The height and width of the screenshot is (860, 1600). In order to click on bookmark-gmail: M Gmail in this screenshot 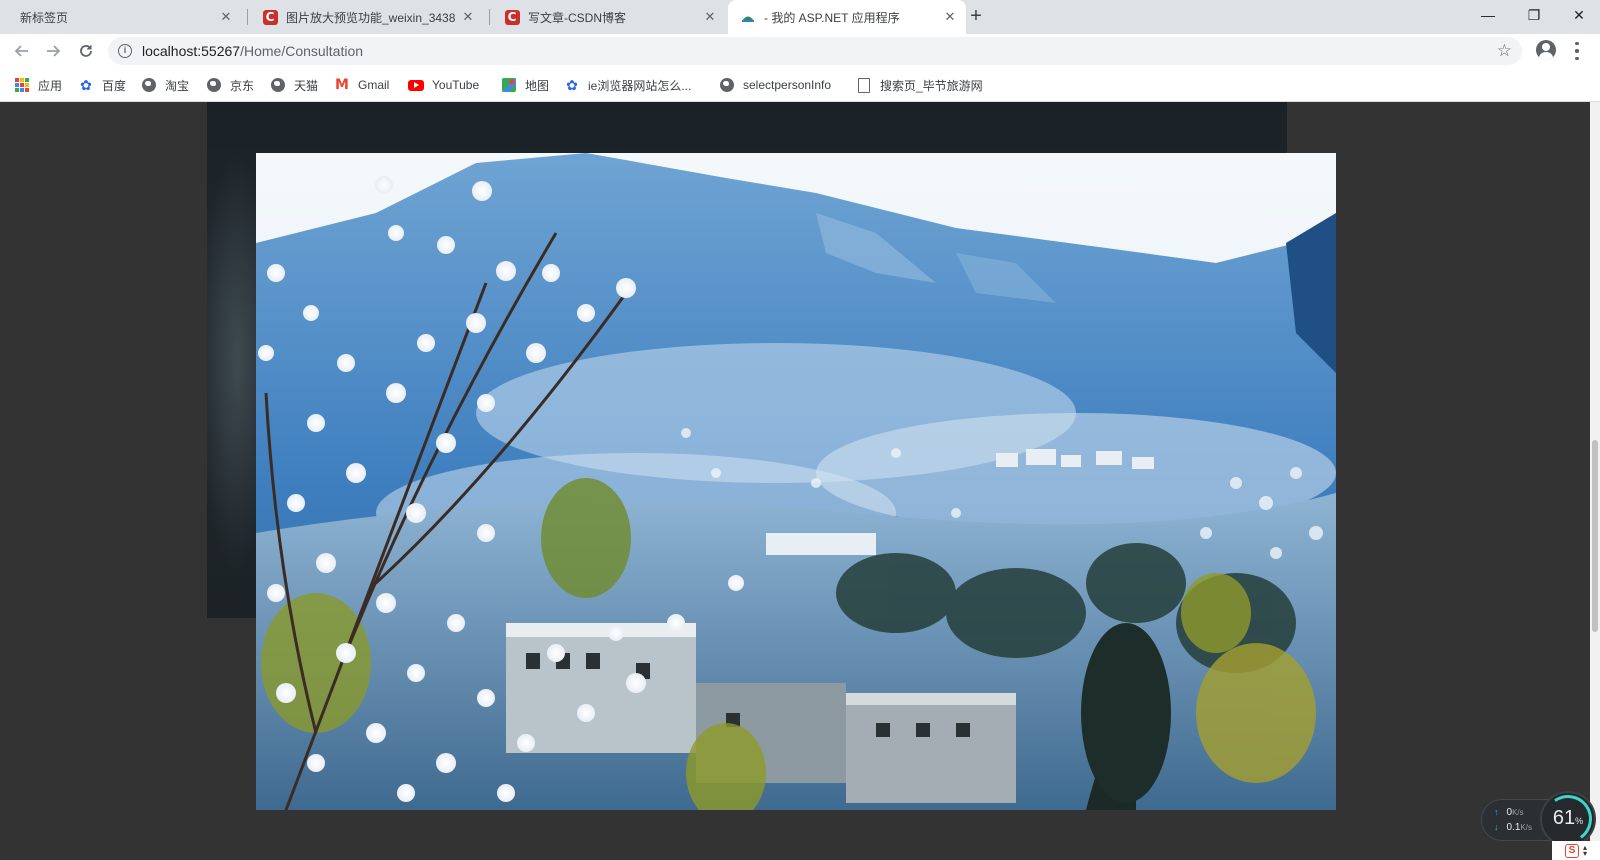, I will do `click(361, 85)`.